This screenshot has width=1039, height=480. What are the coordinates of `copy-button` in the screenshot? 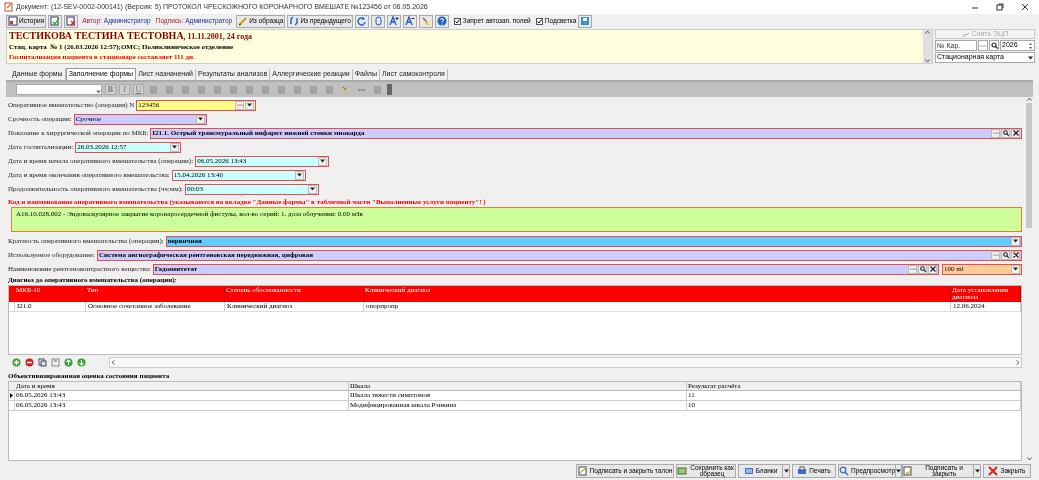 It's located at (42, 362).